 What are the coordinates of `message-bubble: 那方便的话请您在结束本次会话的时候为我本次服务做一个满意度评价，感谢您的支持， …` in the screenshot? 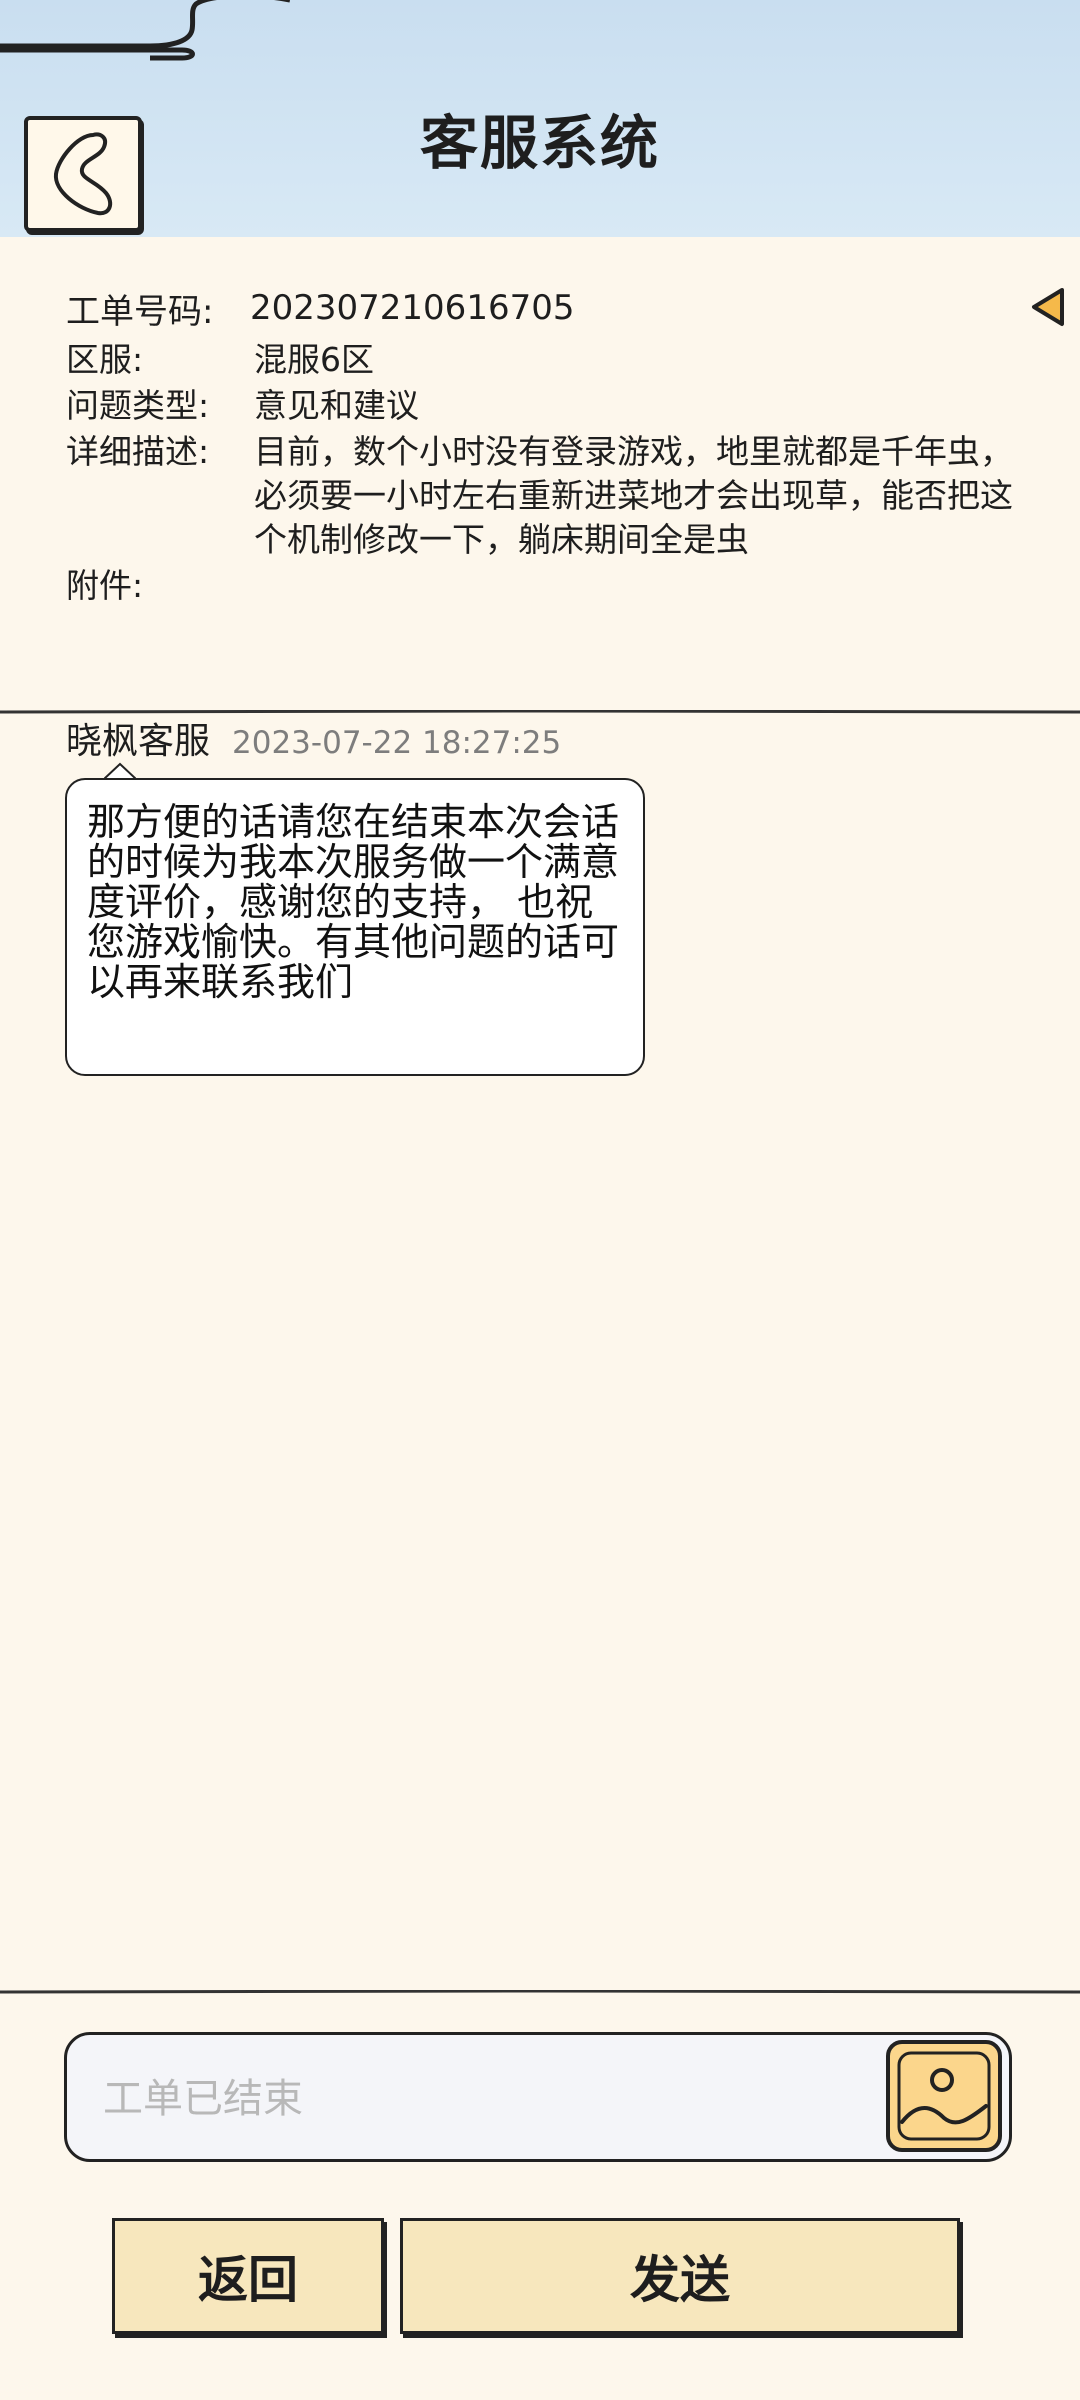 It's located at (355, 927).